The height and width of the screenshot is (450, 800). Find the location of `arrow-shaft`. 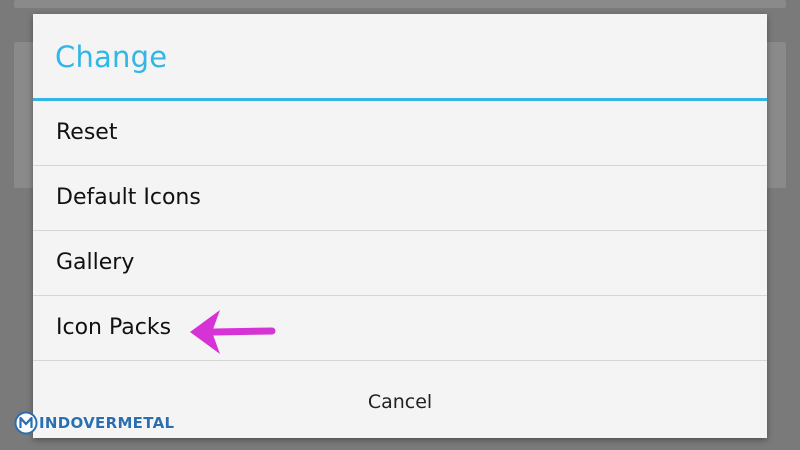

arrow-shaft is located at coordinates (243, 331).